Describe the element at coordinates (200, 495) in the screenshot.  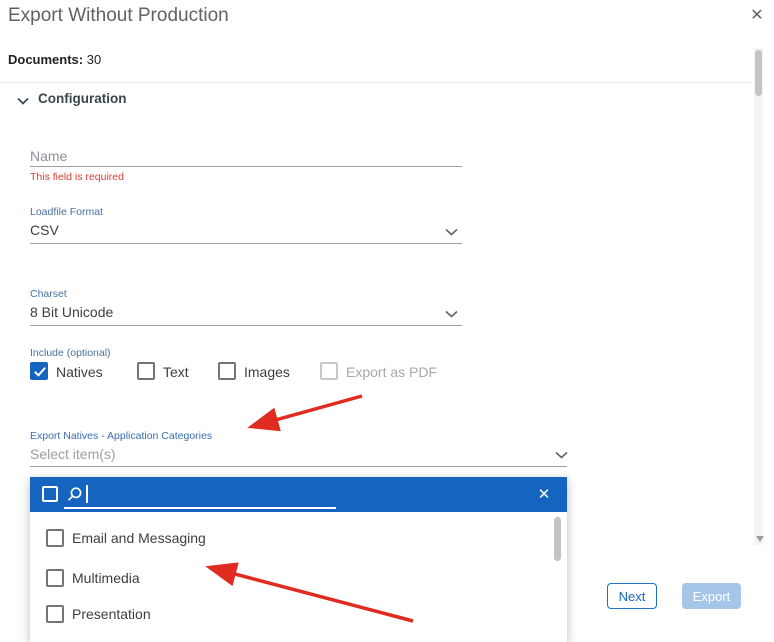
I see `dropdown-search-input` at that location.